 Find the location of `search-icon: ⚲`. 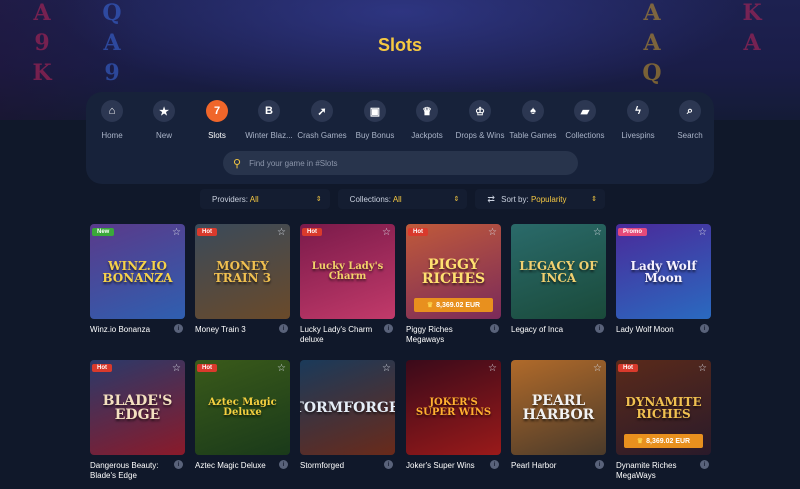

search-icon: ⚲ is located at coordinates (237, 163).